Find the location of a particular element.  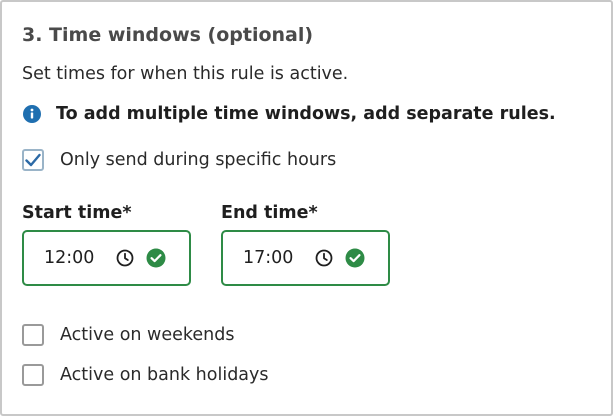

checkmark-icon is located at coordinates (33, 160).